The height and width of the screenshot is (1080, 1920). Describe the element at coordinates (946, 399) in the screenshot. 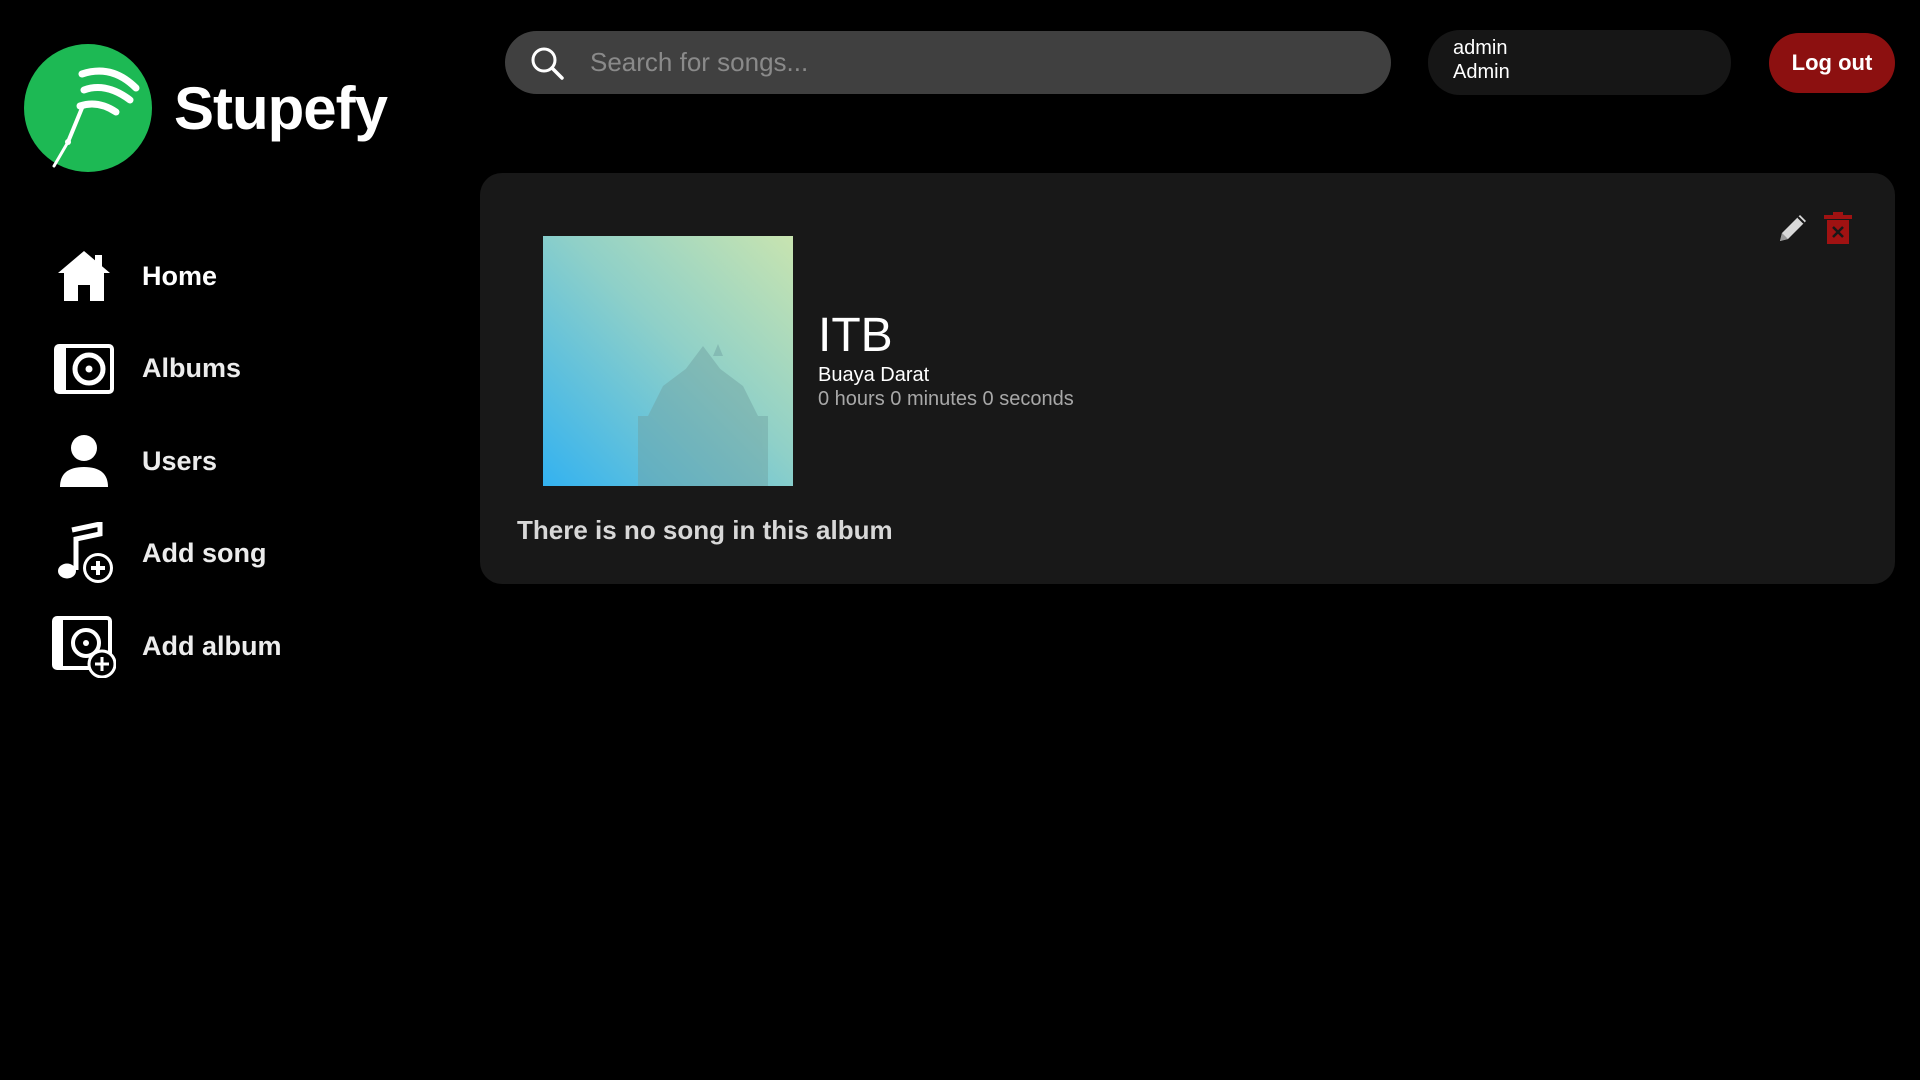

I see `album-duration: 0 hours 0 minutes 0 seconds` at that location.